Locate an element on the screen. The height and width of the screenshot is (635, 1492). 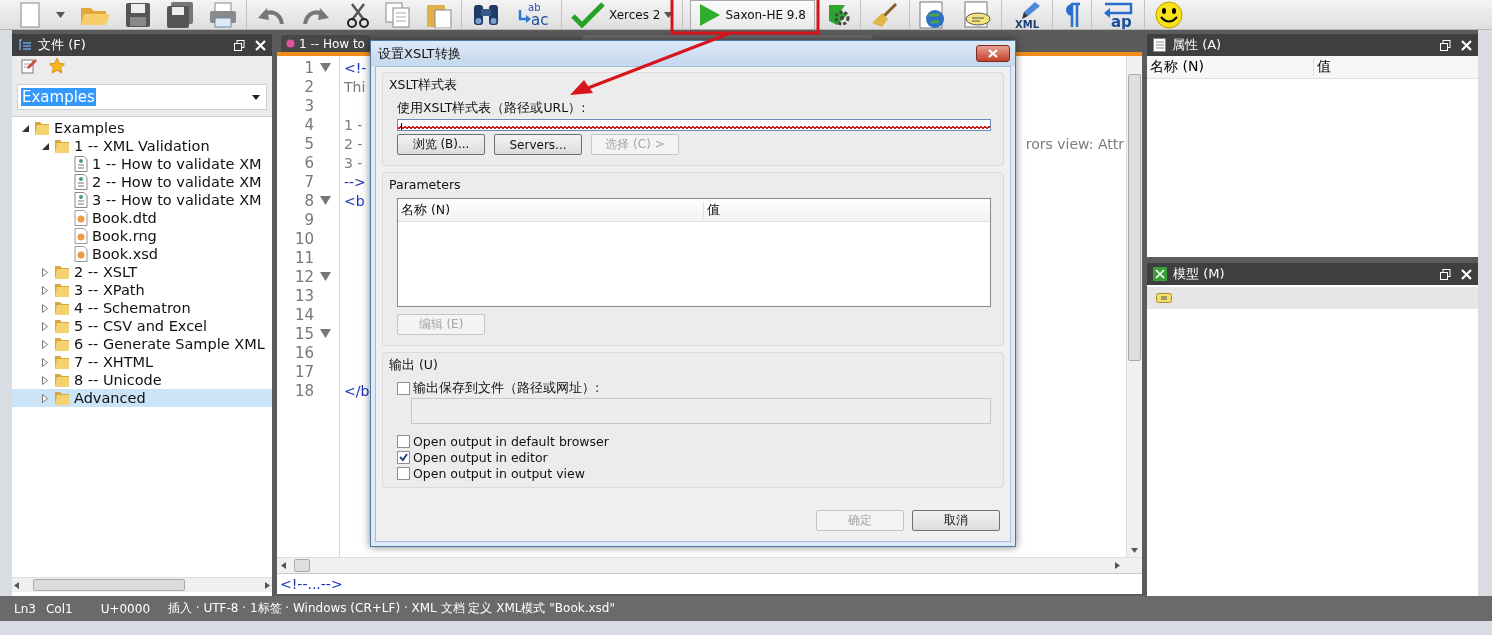
transform-button: Saxon-HE 9.8 is located at coordinates (752, 15).